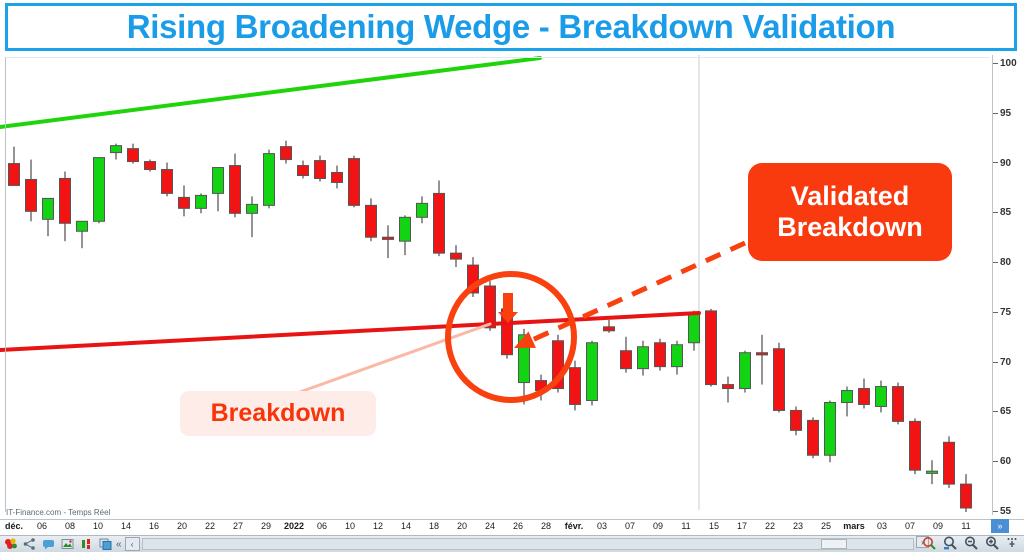  Describe the element at coordinates (518, 526) in the screenshot. I see `date-tick: 26` at that location.